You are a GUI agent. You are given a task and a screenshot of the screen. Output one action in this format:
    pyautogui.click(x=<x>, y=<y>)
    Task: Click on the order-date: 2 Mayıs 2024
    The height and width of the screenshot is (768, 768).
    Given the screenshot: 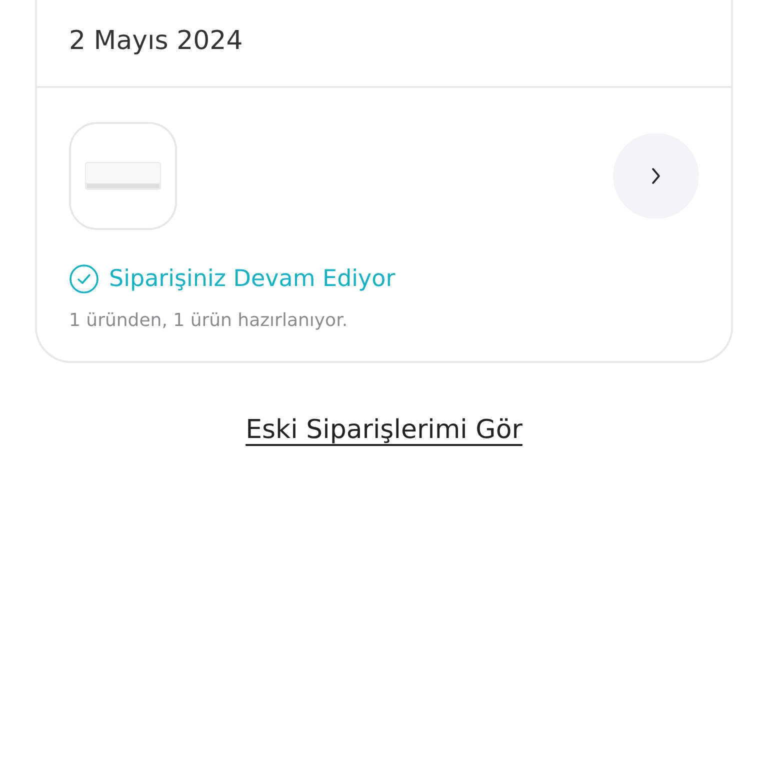 What is the action you would take?
    pyautogui.click(x=156, y=41)
    